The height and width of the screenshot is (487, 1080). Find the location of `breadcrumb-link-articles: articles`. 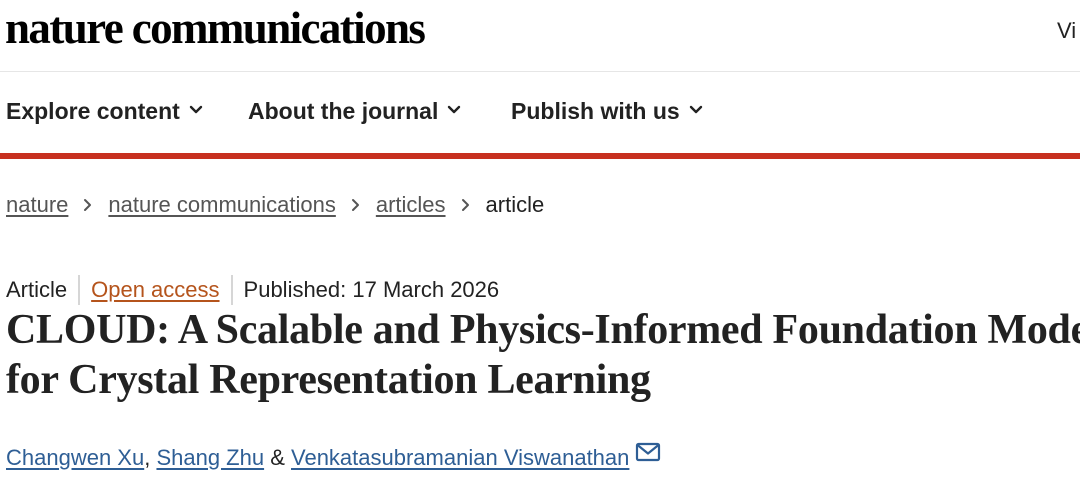

breadcrumb-link-articles: articles is located at coordinates (411, 205).